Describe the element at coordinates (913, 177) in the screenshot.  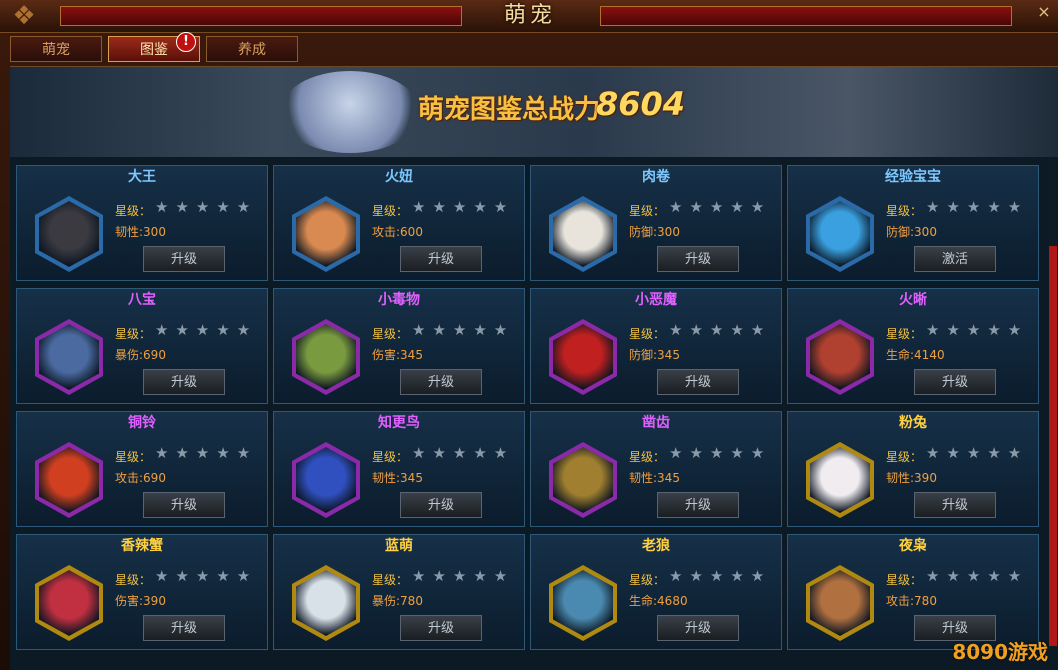
I see `pet-name: 经验宝宝` at that location.